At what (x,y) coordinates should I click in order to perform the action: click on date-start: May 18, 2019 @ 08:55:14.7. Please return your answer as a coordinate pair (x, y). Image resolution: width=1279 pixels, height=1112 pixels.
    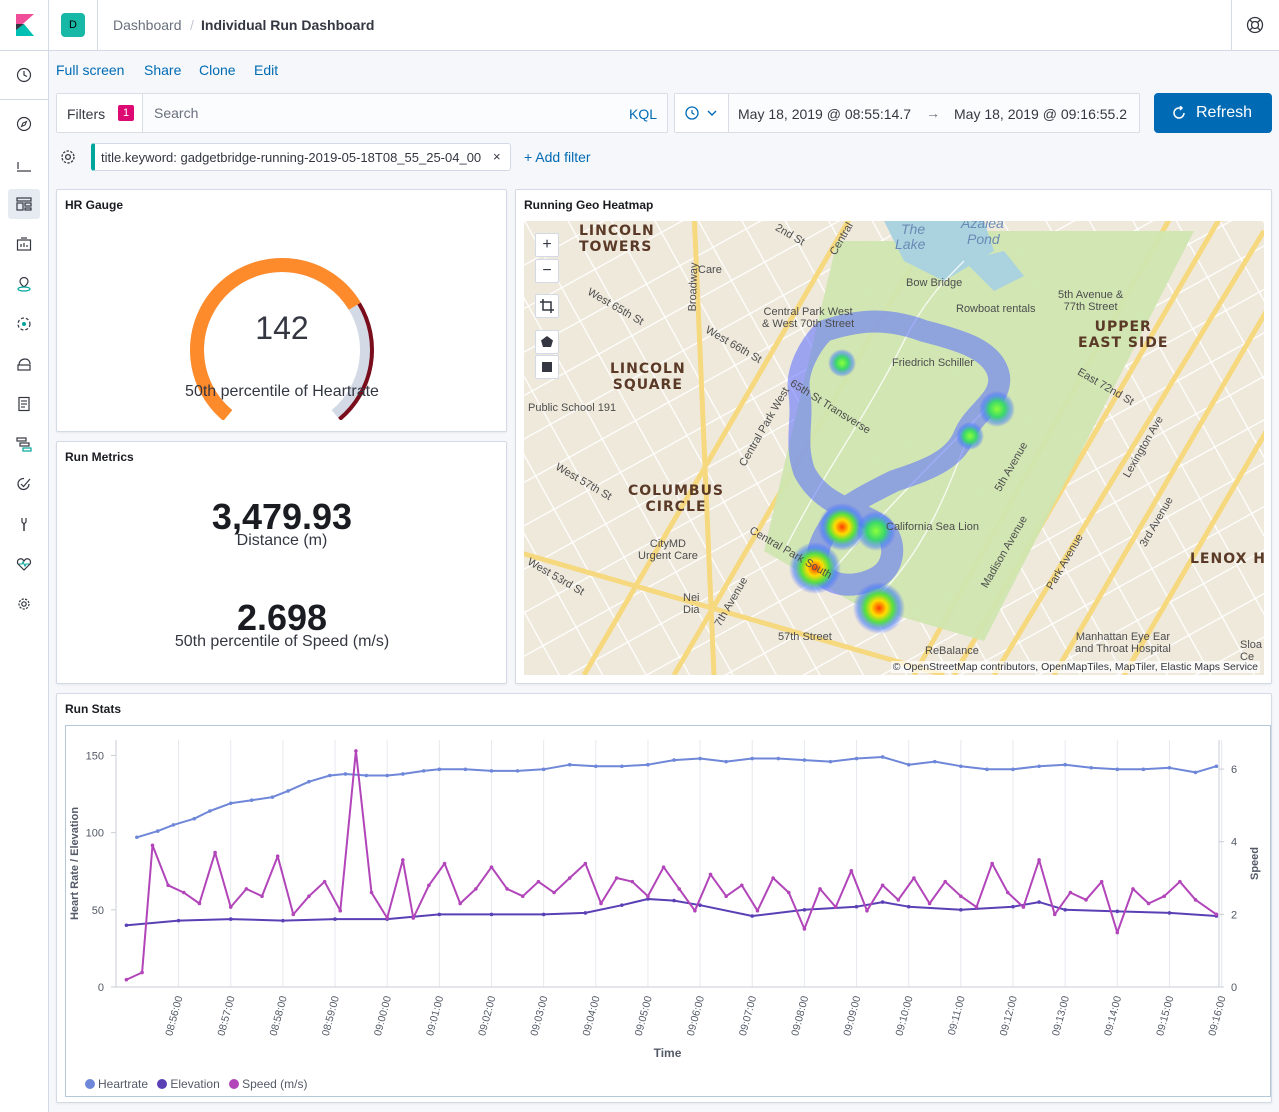
    Looking at the image, I should click on (824, 114).